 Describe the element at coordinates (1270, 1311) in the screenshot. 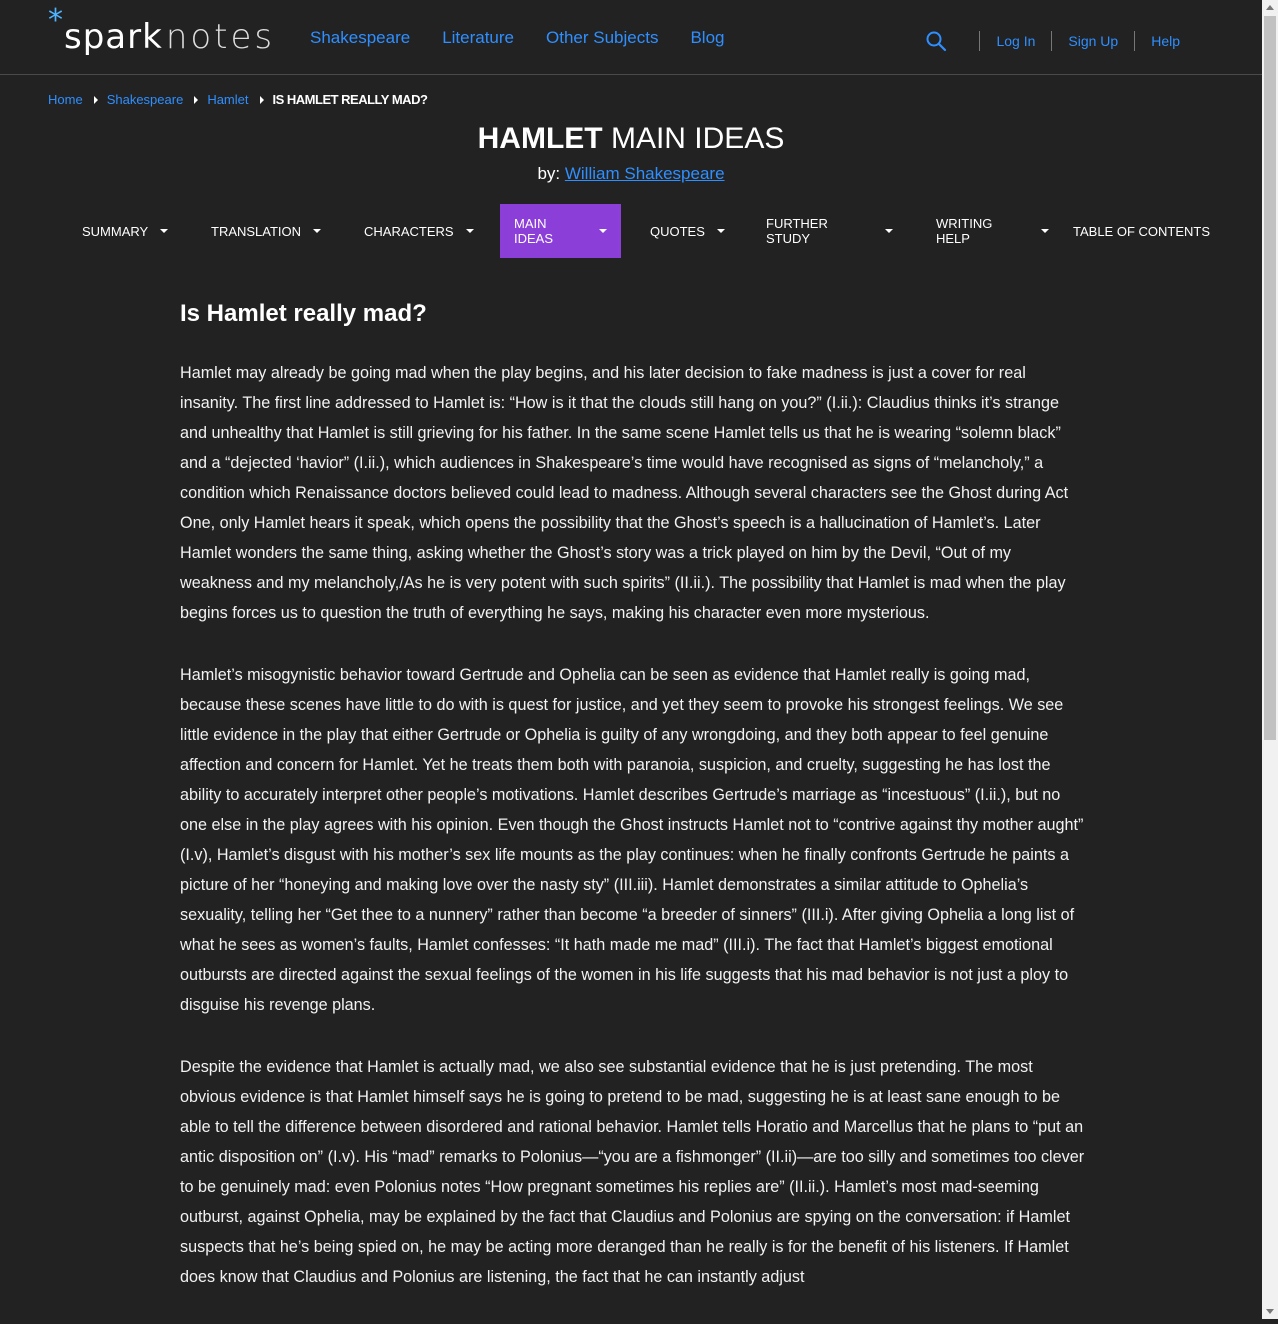

I see `scroll-down-arrow-icon` at that location.